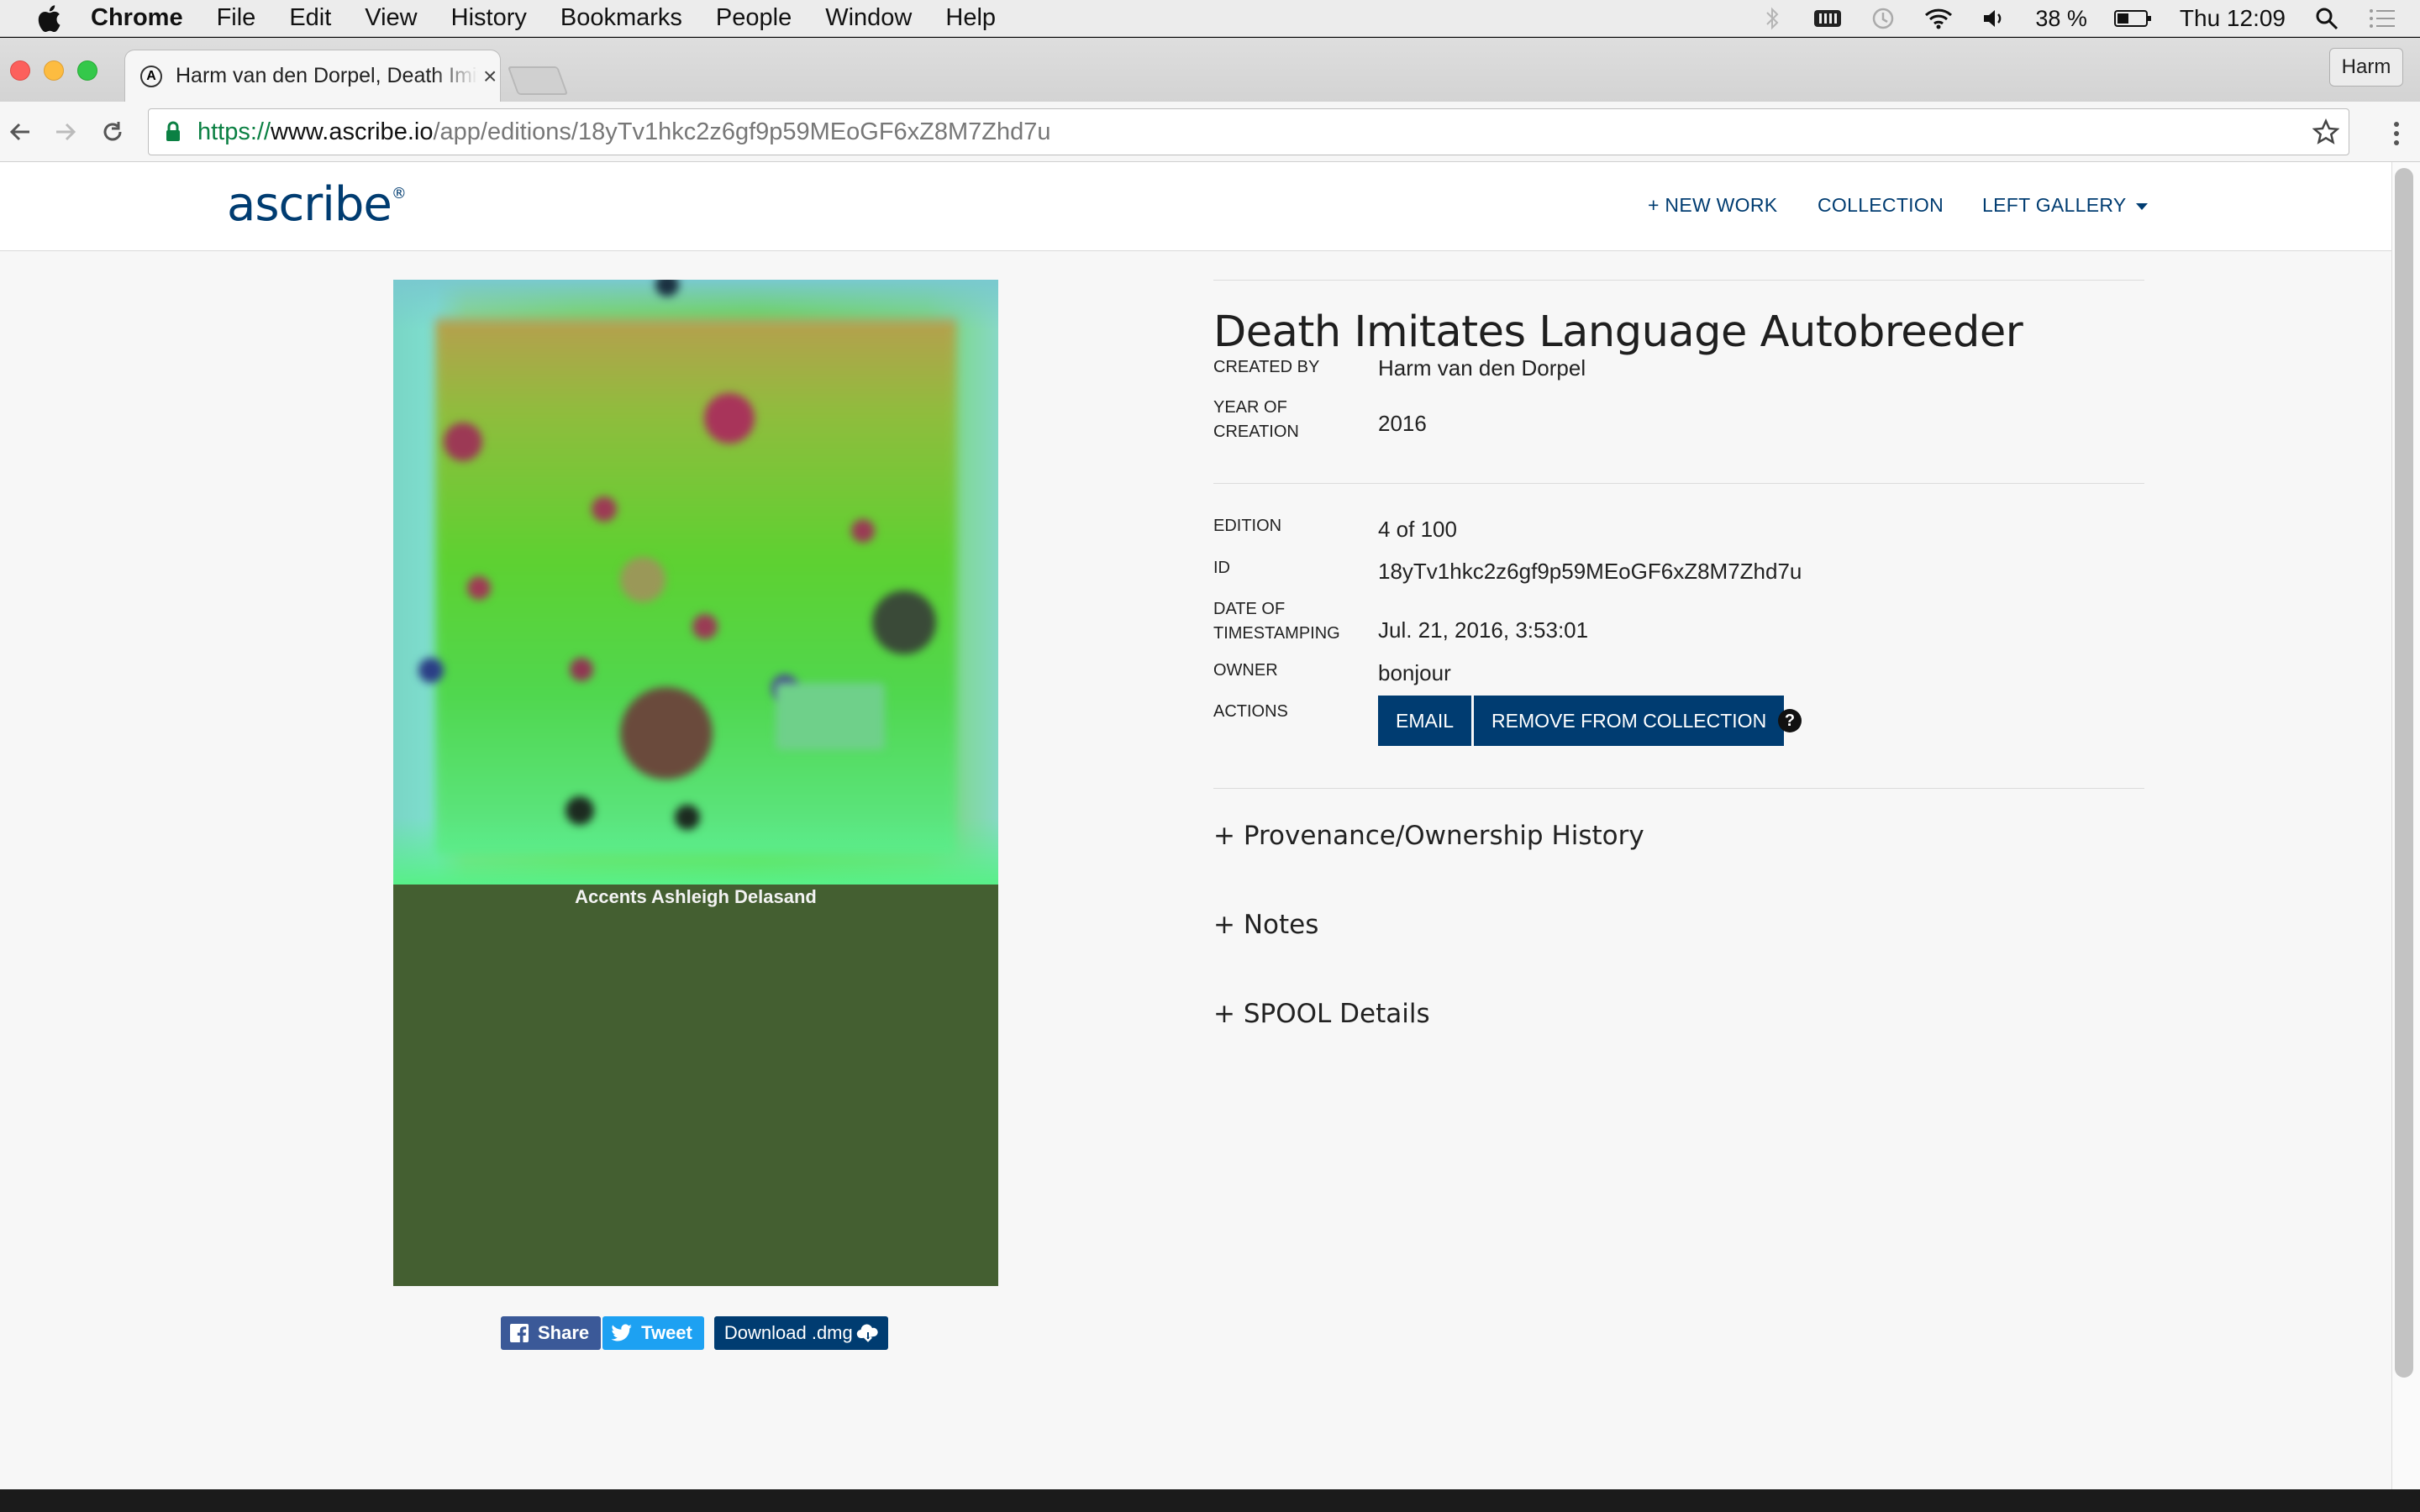  What do you see at coordinates (869, 18) in the screenshot?
I see `menu-window: Window` at bounding box center [869, 18].